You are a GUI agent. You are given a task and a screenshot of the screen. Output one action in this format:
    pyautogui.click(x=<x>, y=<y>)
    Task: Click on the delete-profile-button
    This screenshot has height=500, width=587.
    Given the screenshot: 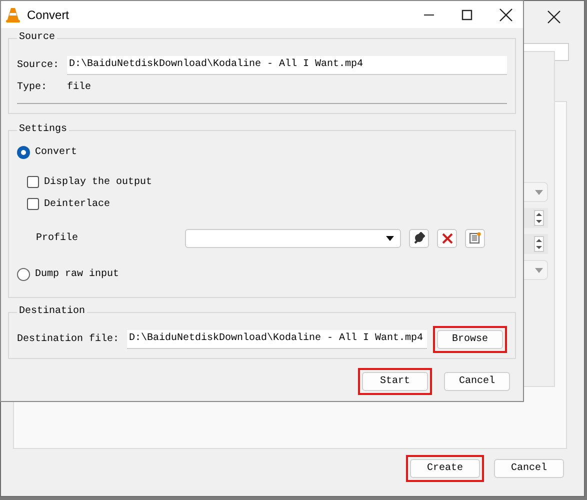 What is the action you would take?
    pyautogui.click(x=447, y=238)
    